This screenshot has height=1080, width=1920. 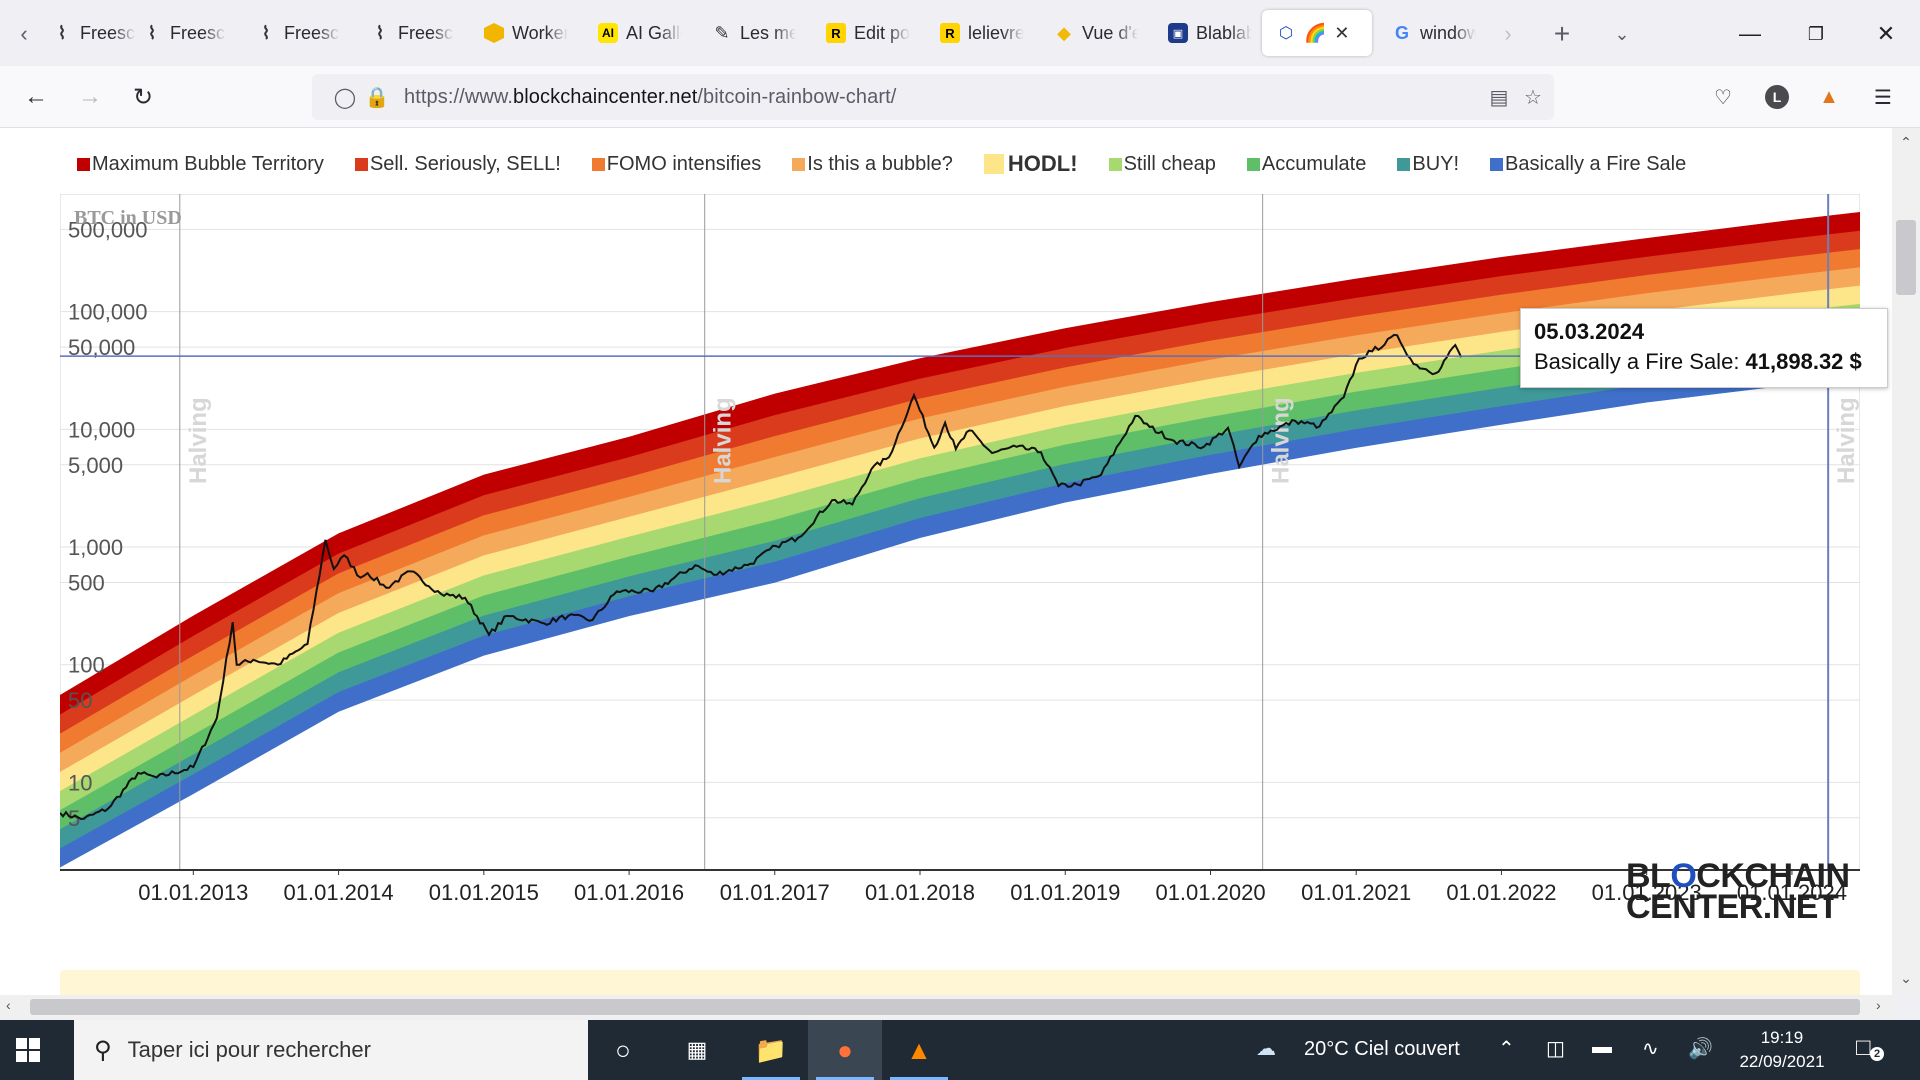 I want to click on taskbar-search-box: ⚲ Taper ici pour rechercher, so click(x=331, y=1050).